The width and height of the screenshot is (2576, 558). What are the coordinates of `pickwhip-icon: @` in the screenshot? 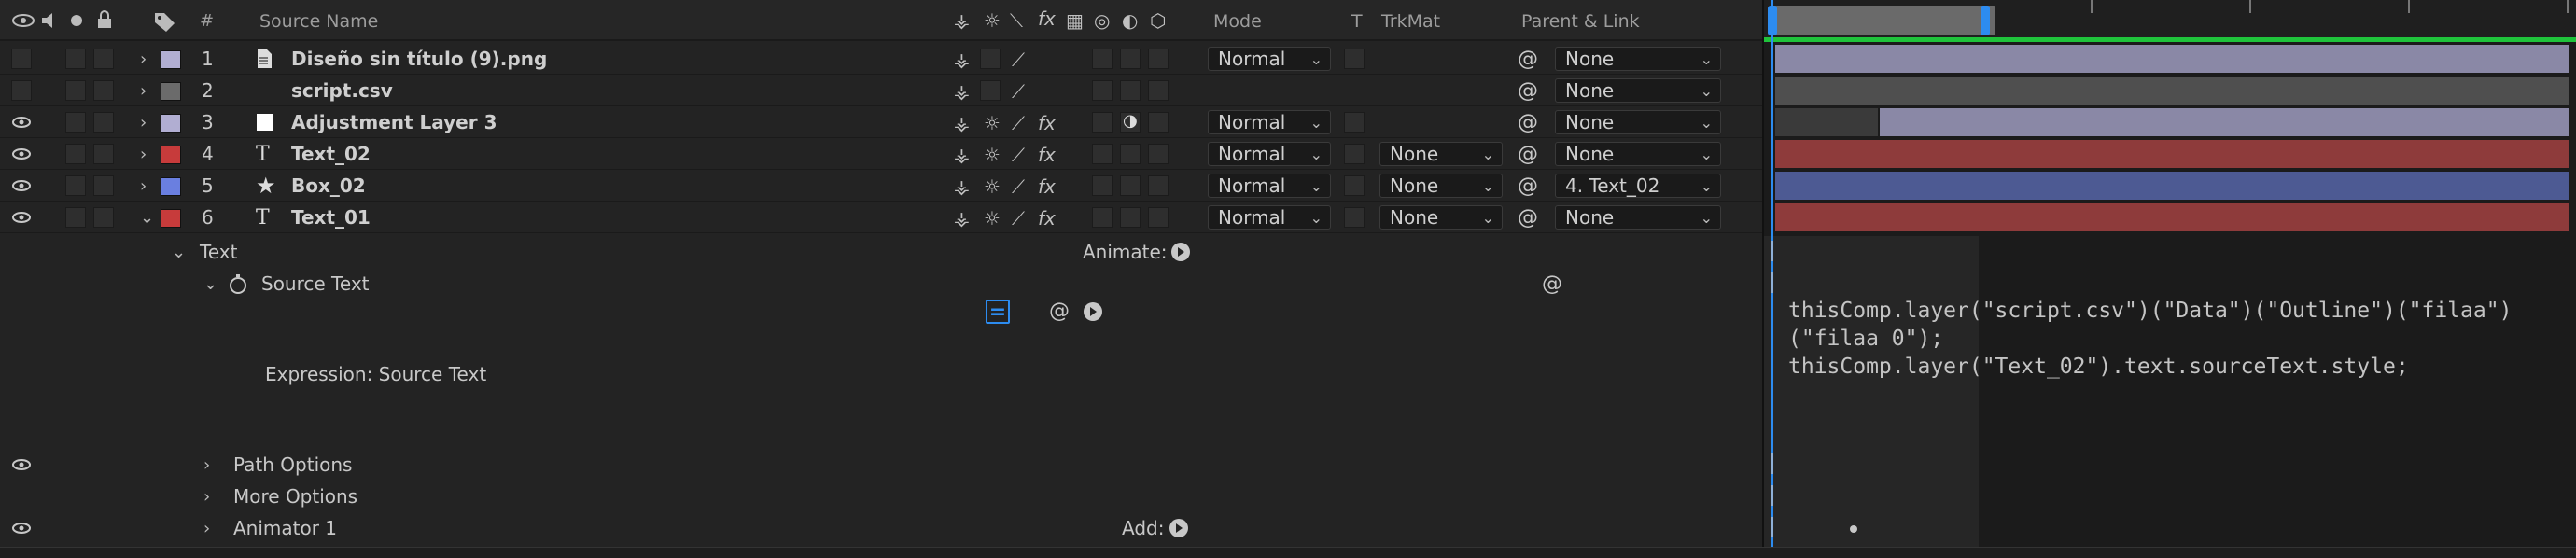 It's located at (1552, 284).